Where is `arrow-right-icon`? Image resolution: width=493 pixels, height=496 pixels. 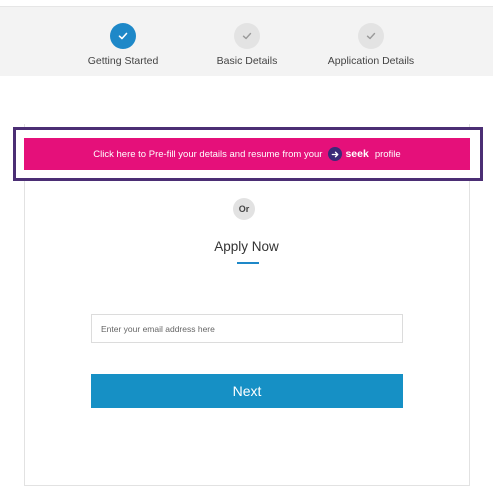 arrow-right-icon is located at coordinates (335, 154).